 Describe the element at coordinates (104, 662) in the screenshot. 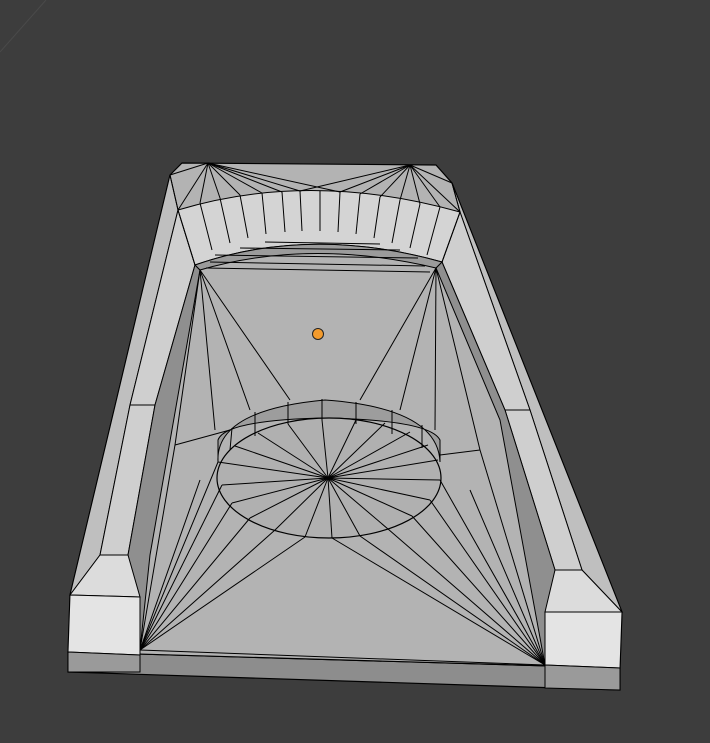

I see `left-rail-end-bottom` at that location.